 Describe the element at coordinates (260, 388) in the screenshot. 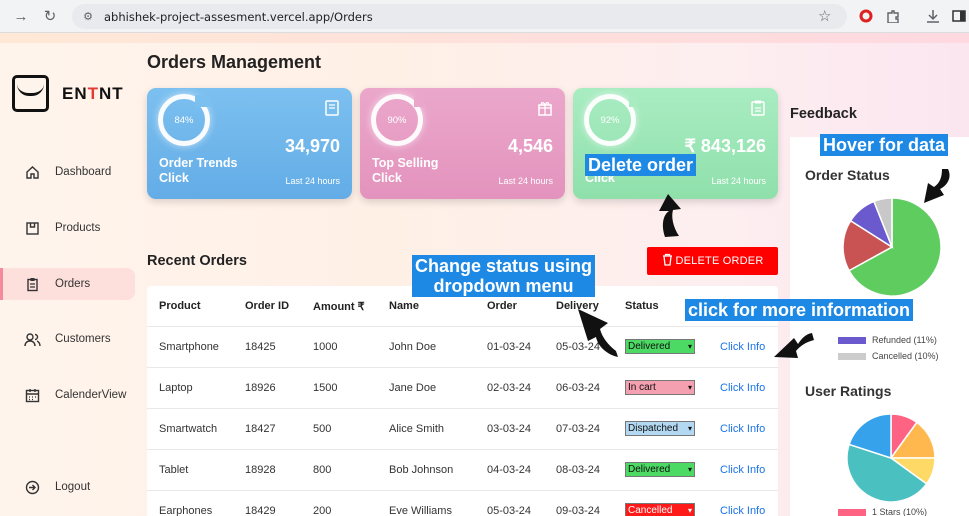

I see `cell-id: 18926` at that location.